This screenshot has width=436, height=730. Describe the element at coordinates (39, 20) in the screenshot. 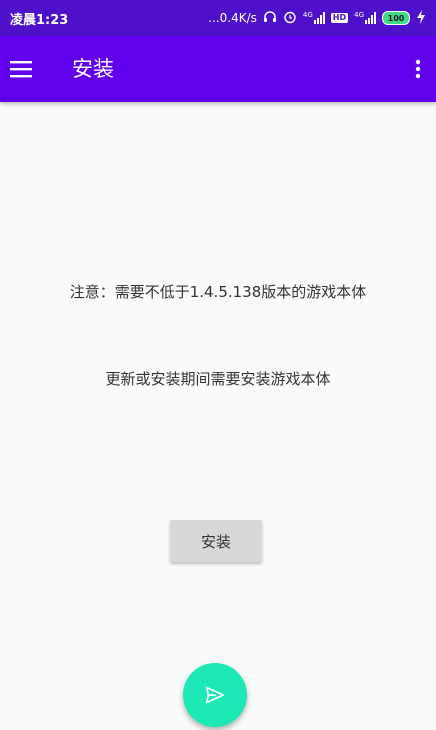

I see `status-time: 凌晨1:23` at that location.